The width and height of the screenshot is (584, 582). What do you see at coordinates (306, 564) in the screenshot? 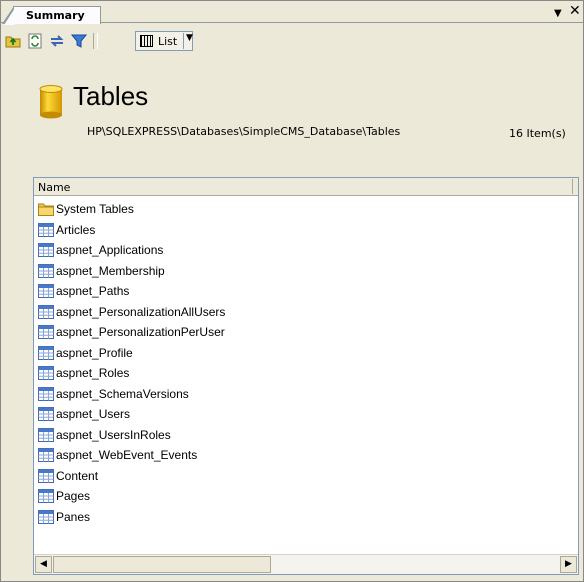
I see `horizontal-scrollbar: ◀ ▶` at bounding box center [306, 564].